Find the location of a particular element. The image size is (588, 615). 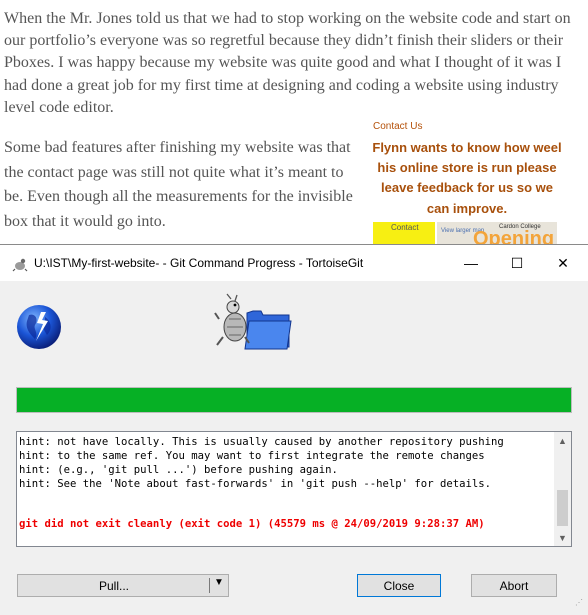

abort-button: Abort is located at coordinates (514, 585).